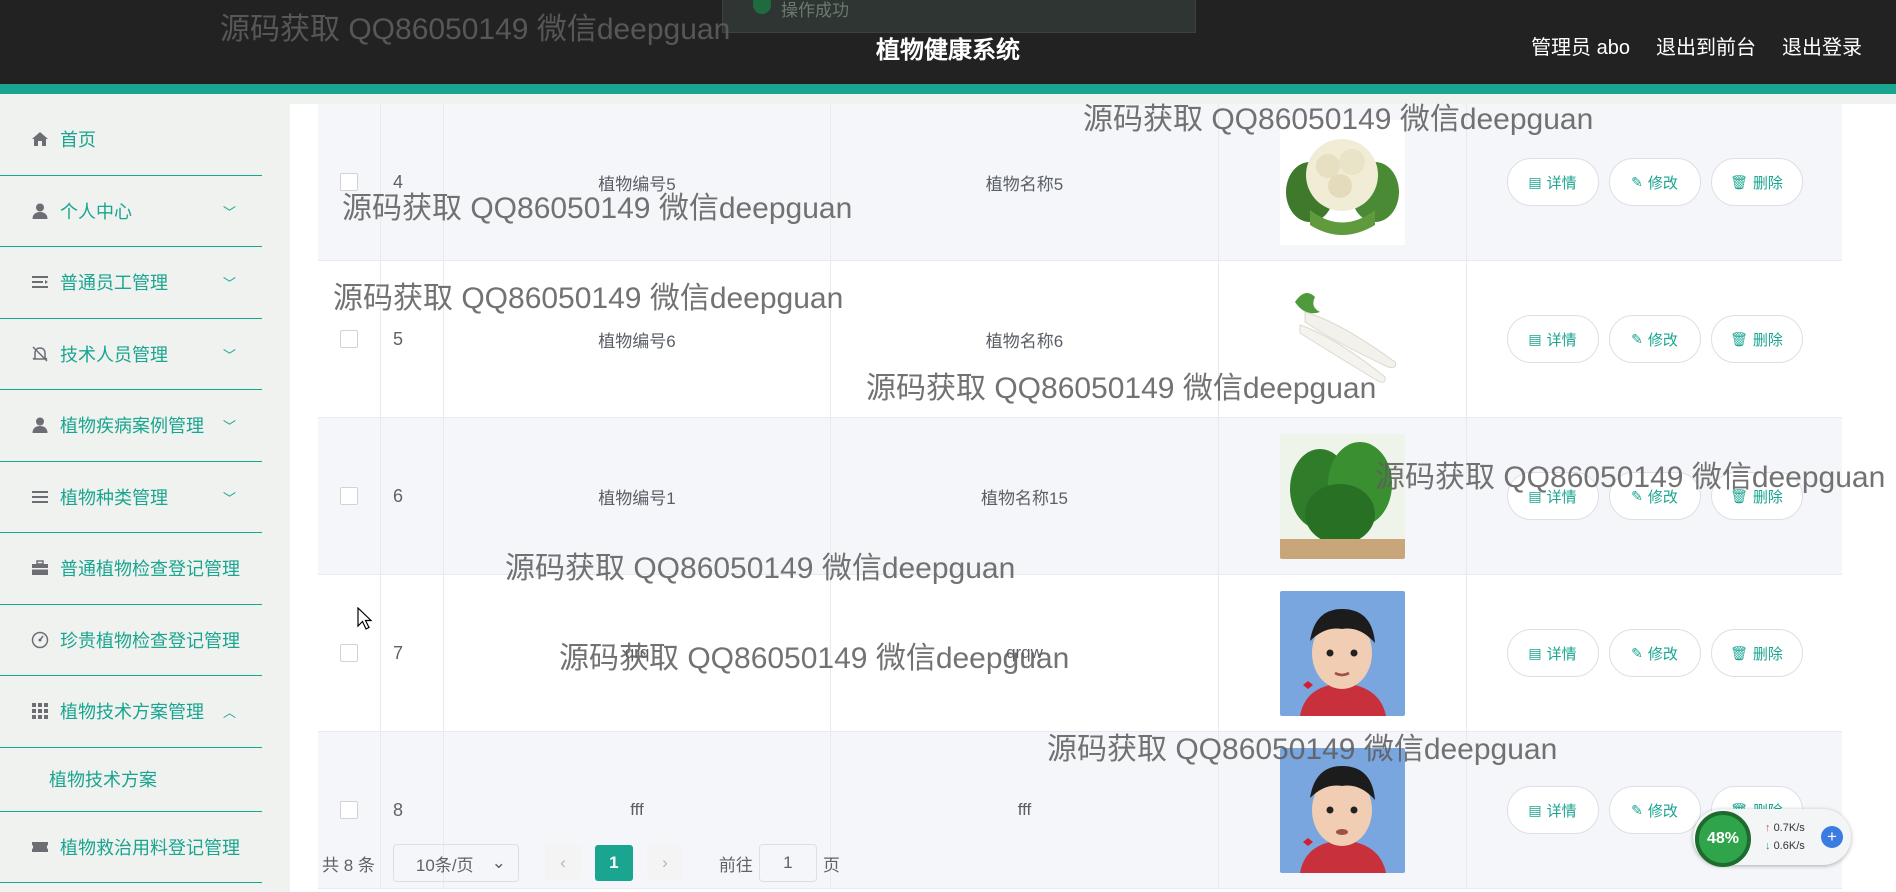 This screenshot has width=1896, height=892. What do you see at coordinates (78, 140) in the screenshot?
I see `sidebar-item-label: 首页` at bounding box center [78, 140].